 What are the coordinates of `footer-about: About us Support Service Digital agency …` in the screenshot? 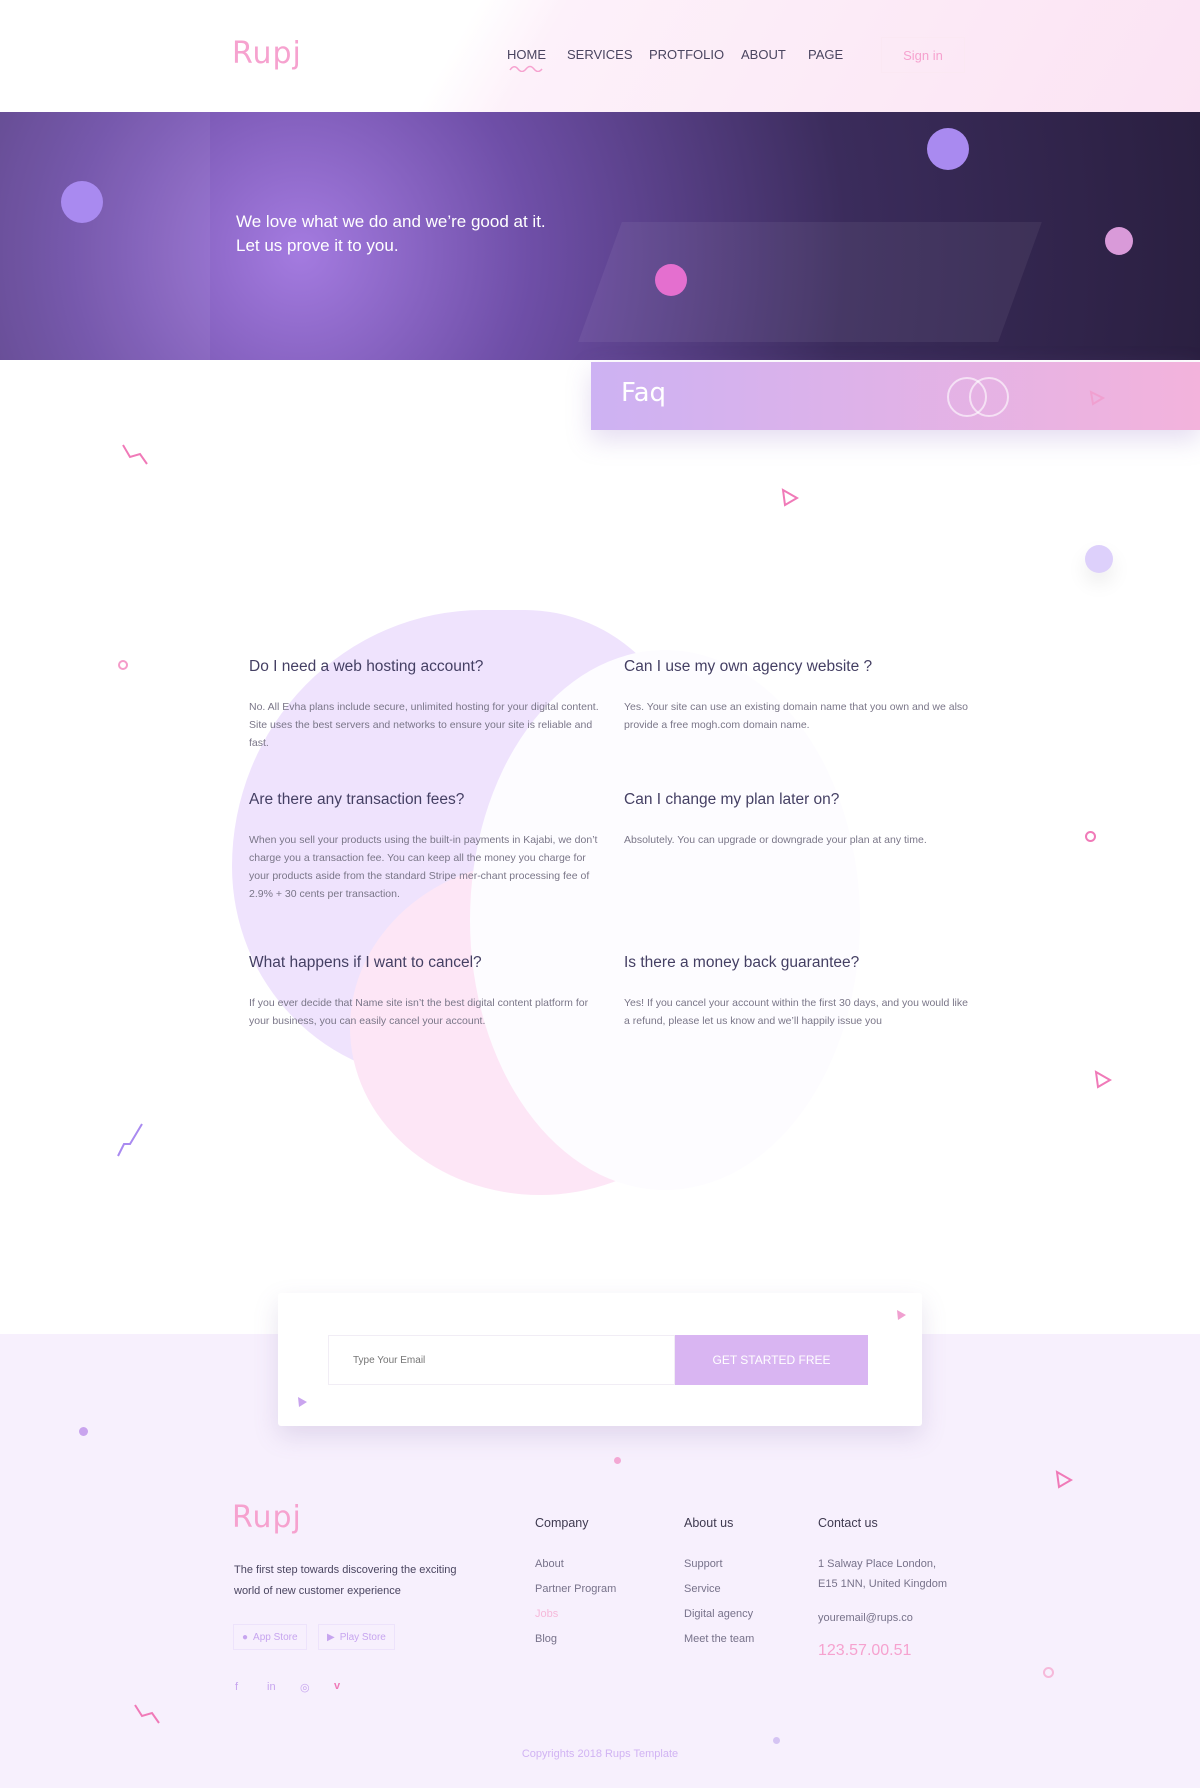 It's located at (719, 1580).